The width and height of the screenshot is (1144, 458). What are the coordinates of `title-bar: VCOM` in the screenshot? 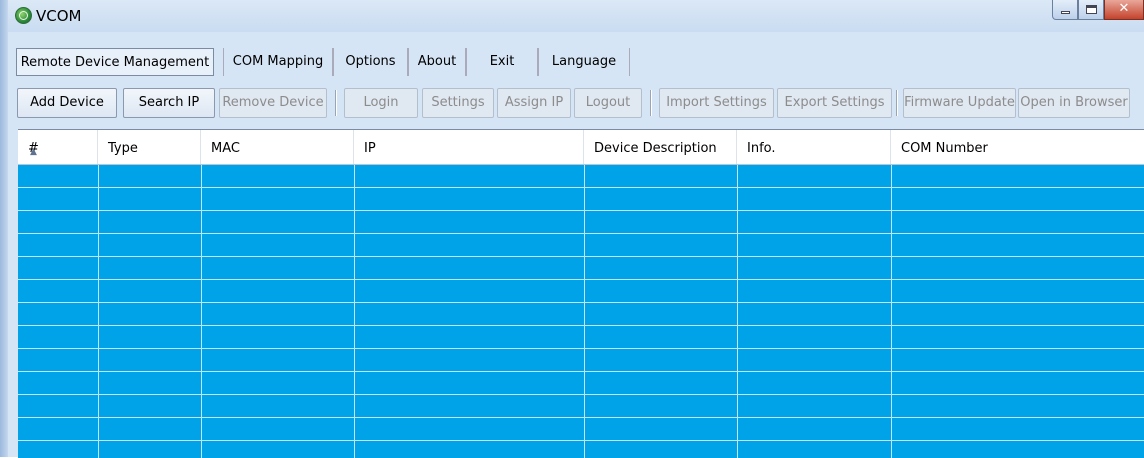 It's located at (576, 16).